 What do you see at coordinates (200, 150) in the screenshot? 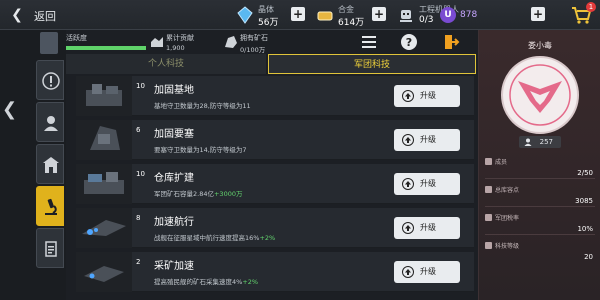
I see `tech-description: 要塞守卫数量为14,防守等级为7` at bounding box center [200, 150].